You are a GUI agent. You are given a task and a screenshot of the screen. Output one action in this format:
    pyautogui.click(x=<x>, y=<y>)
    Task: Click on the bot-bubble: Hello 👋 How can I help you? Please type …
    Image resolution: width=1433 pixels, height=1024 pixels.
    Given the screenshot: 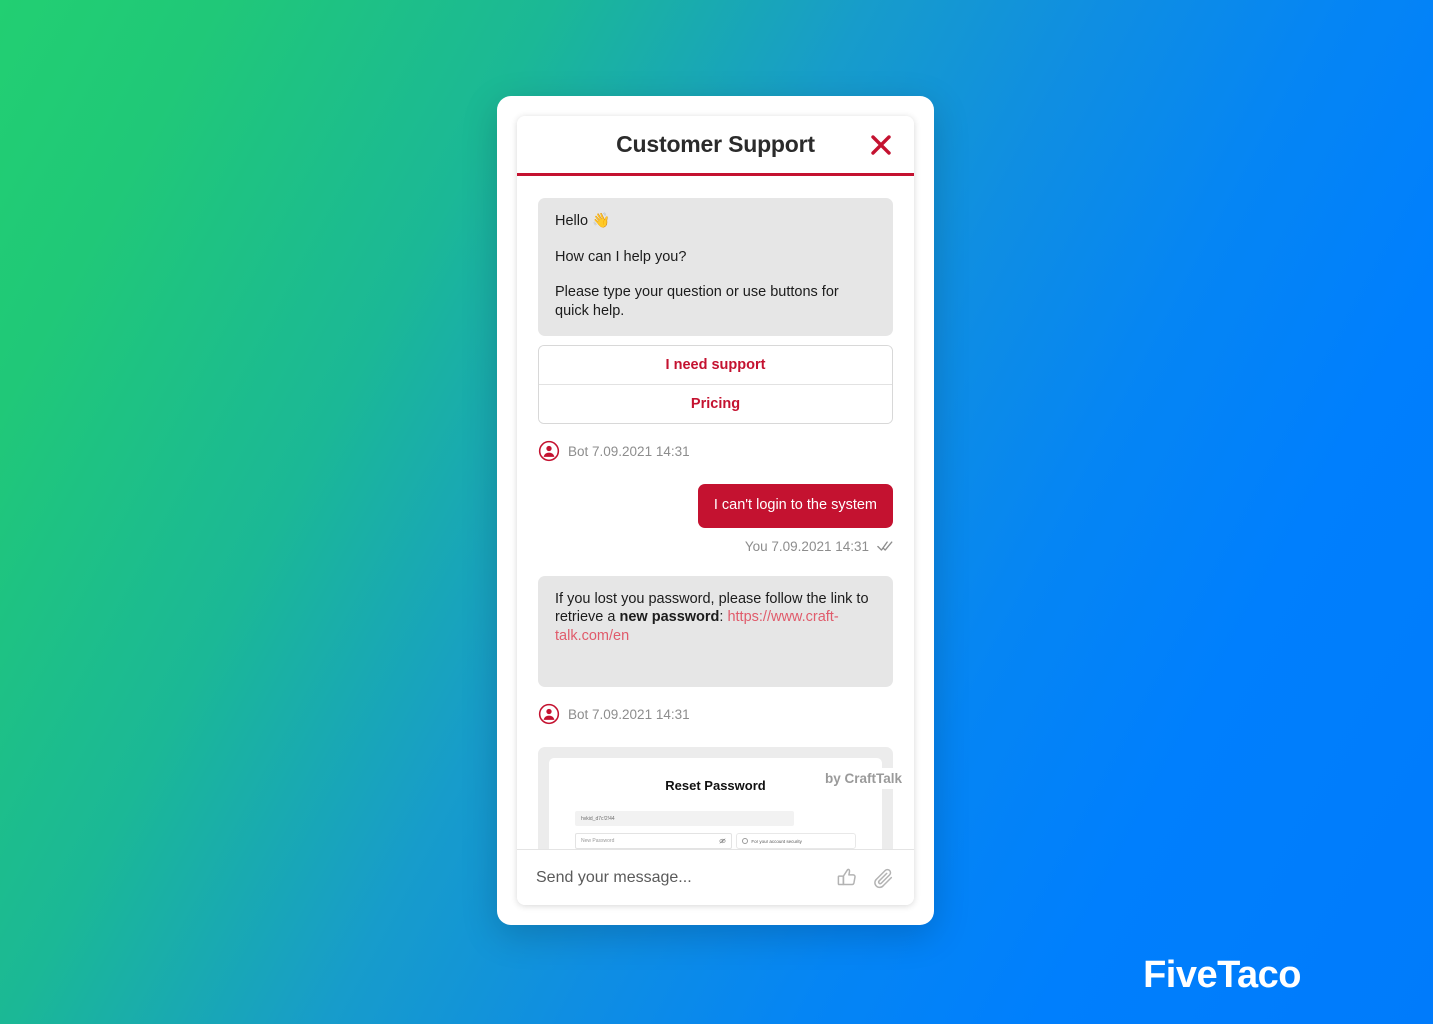 What is the action you would take?
    pyautogui.click(x=715, y=267)
    